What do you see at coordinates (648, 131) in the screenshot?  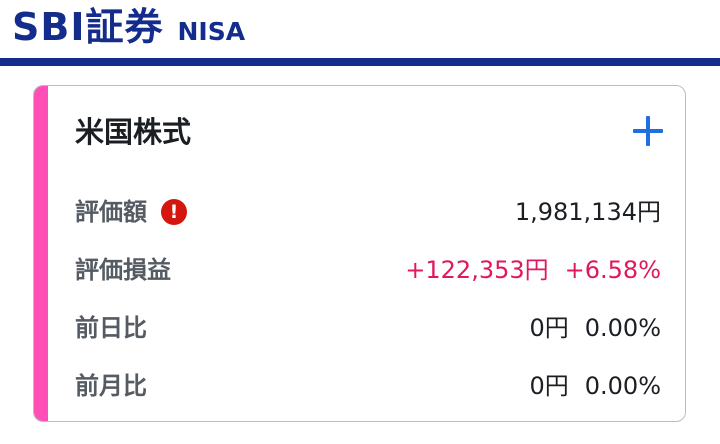 I see `plus-icon` at bounding box center [648, 131].